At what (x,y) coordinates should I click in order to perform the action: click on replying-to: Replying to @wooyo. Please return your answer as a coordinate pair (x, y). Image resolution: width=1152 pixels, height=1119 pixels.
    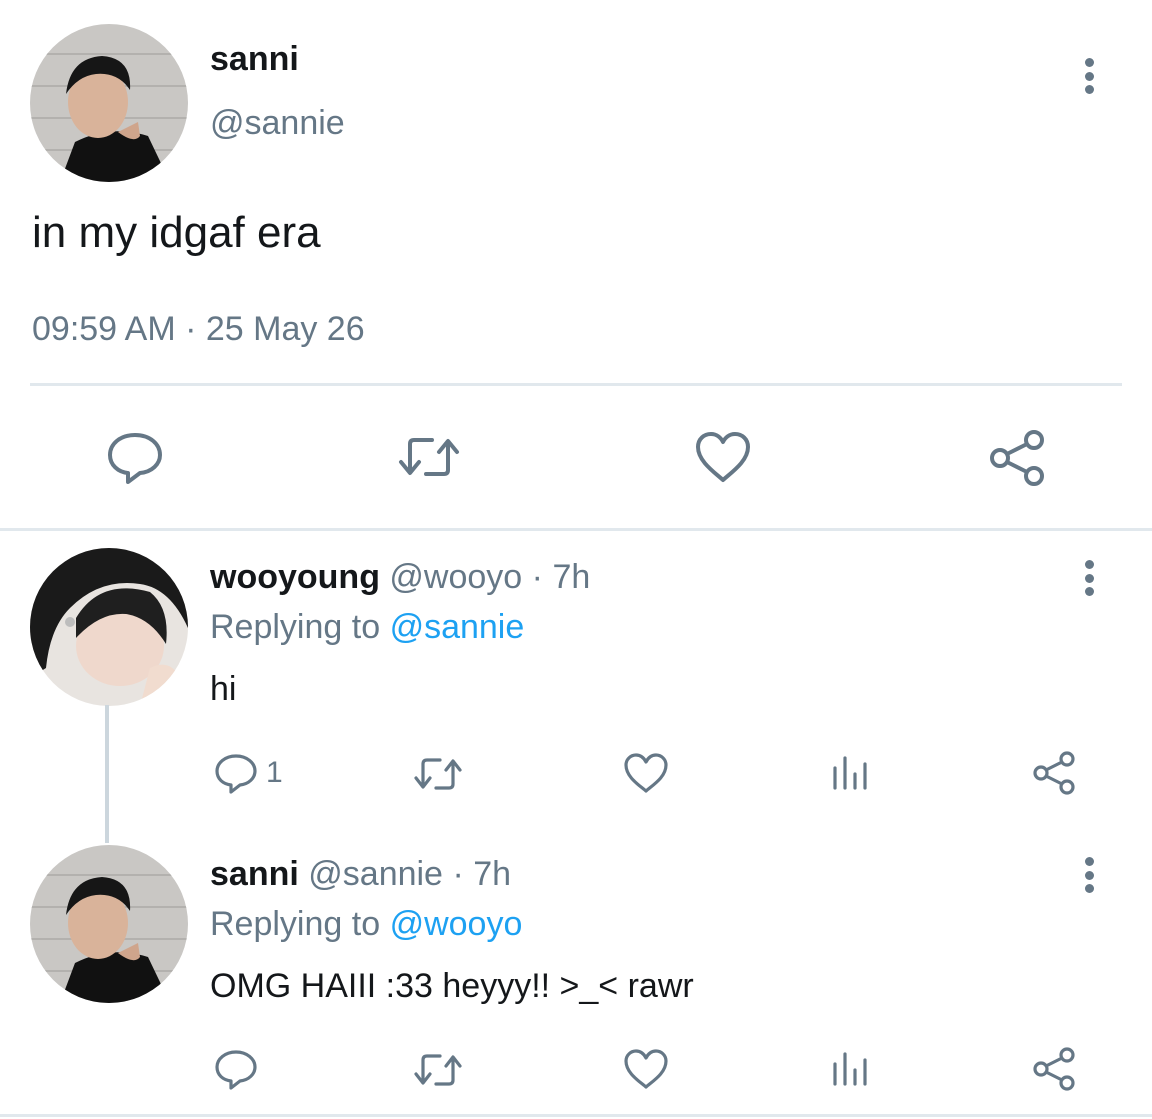
    Looking at the image, I should click on (366, 924).